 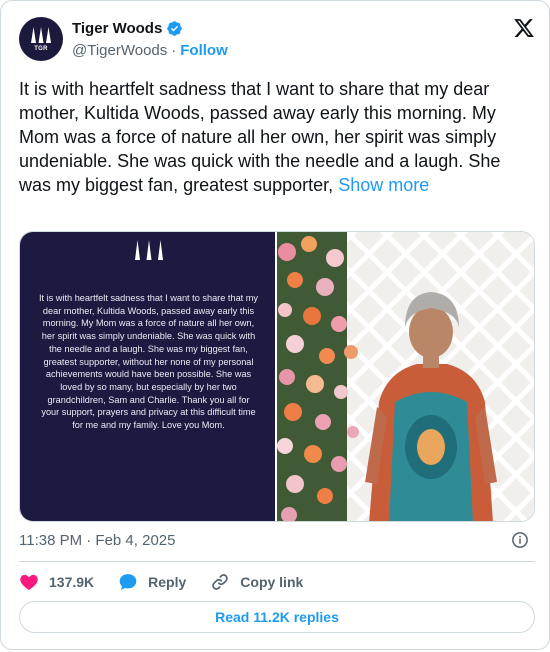 I want to click on info-icon, so click(x=520, y=540).